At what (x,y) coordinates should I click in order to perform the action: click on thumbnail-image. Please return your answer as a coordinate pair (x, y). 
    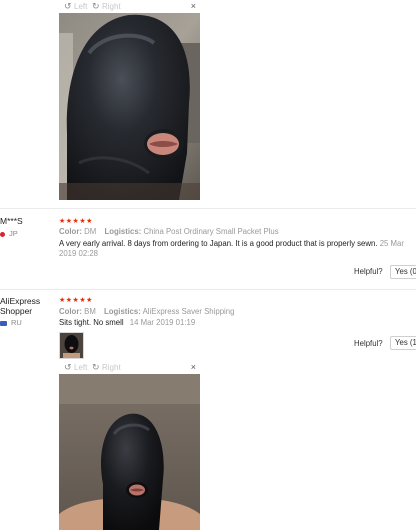
    Looking at the image, I should click on (71, 345).